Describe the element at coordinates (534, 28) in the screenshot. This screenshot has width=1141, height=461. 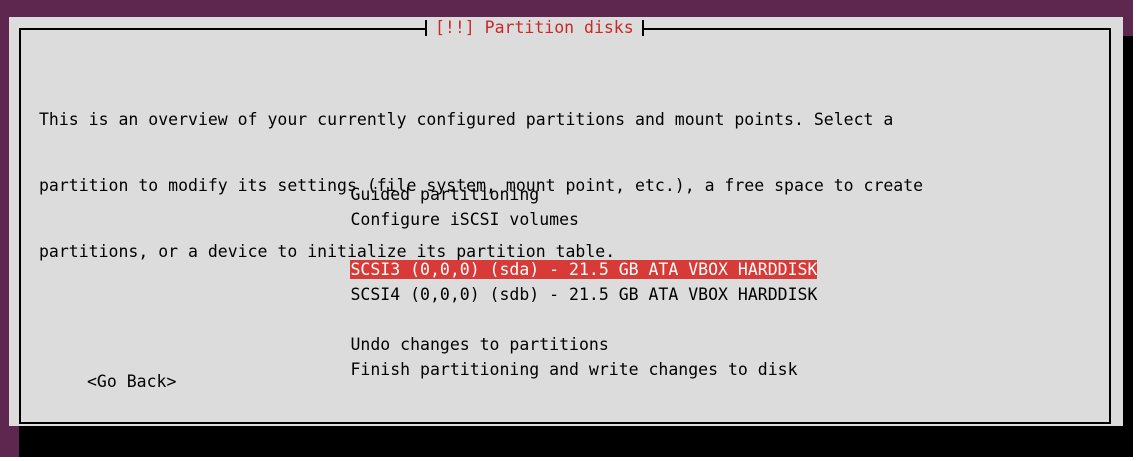
I see `dialog-title: [!!] Partition disks` at that location.